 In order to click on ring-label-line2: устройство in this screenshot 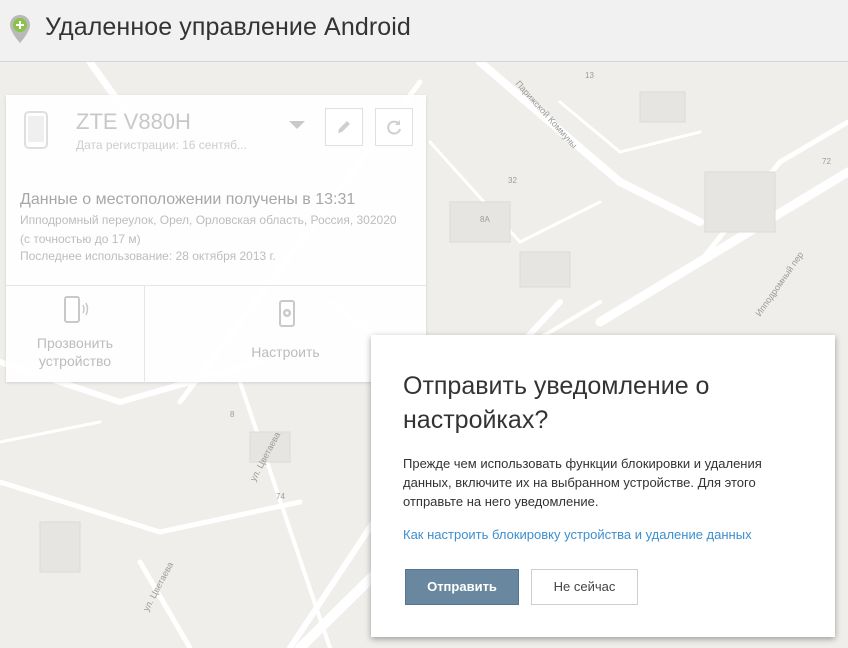, I will do `click(75, 361)`.